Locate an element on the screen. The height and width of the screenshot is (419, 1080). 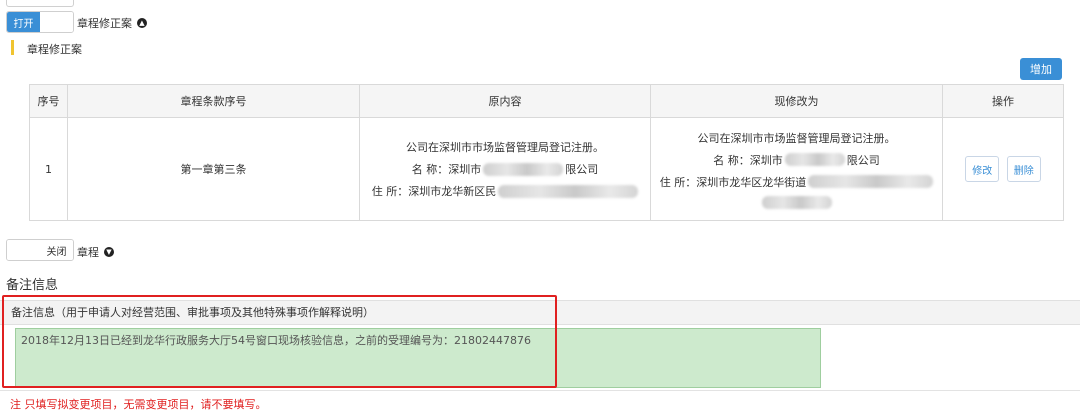
revised-name-line: 名 称：深圳市 限公司 is located at coordinates (796, 160).